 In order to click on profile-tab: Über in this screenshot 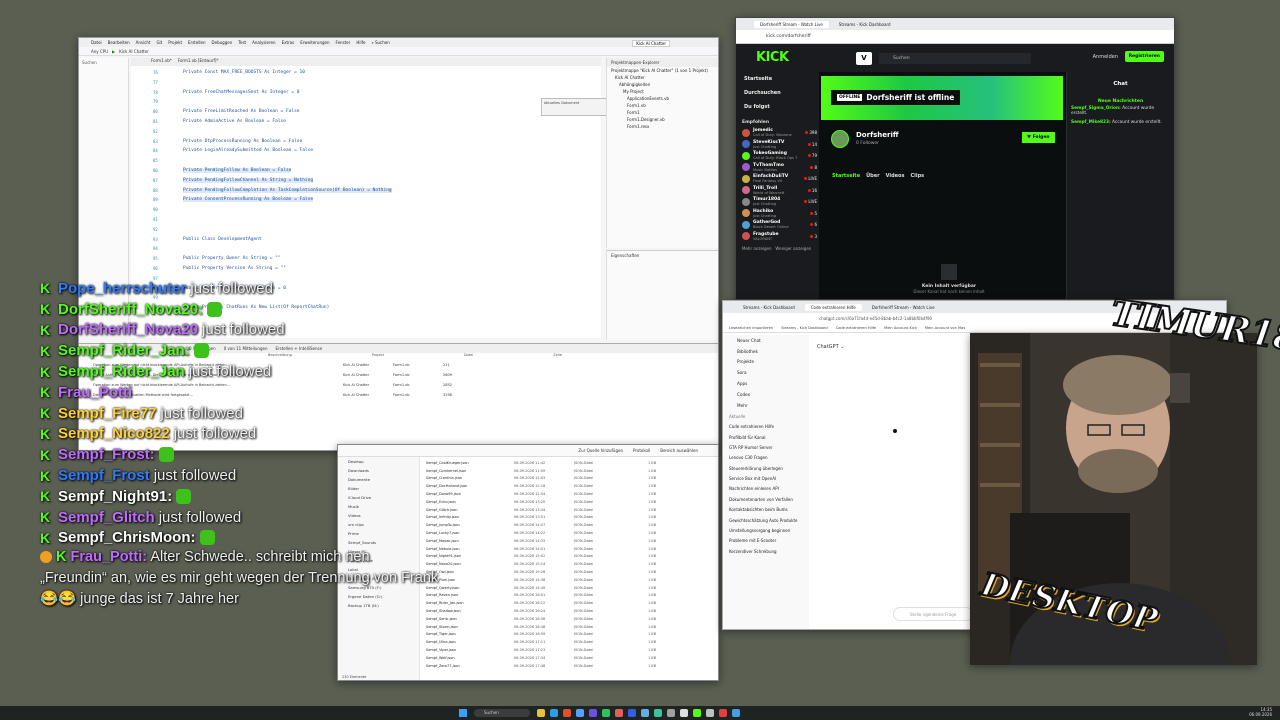, I will do `click(873, 176)`.